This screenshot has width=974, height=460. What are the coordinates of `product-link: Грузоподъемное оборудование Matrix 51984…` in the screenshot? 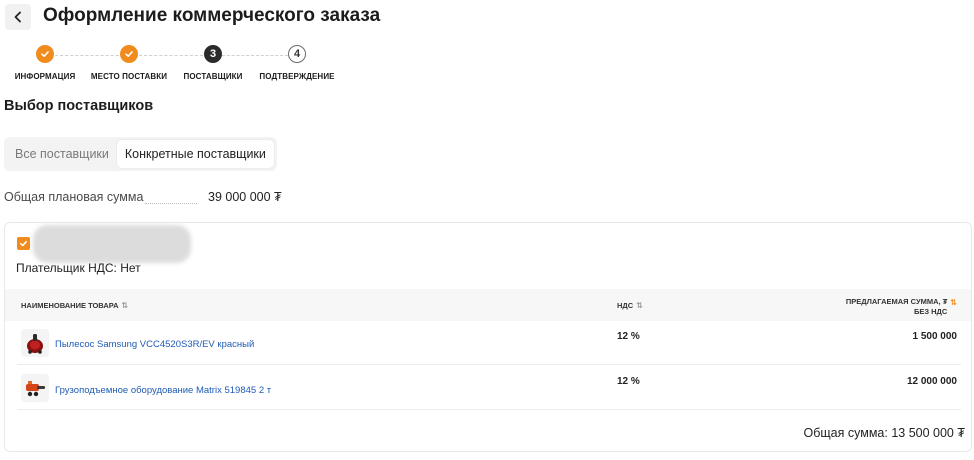 It's located at (163, 390).